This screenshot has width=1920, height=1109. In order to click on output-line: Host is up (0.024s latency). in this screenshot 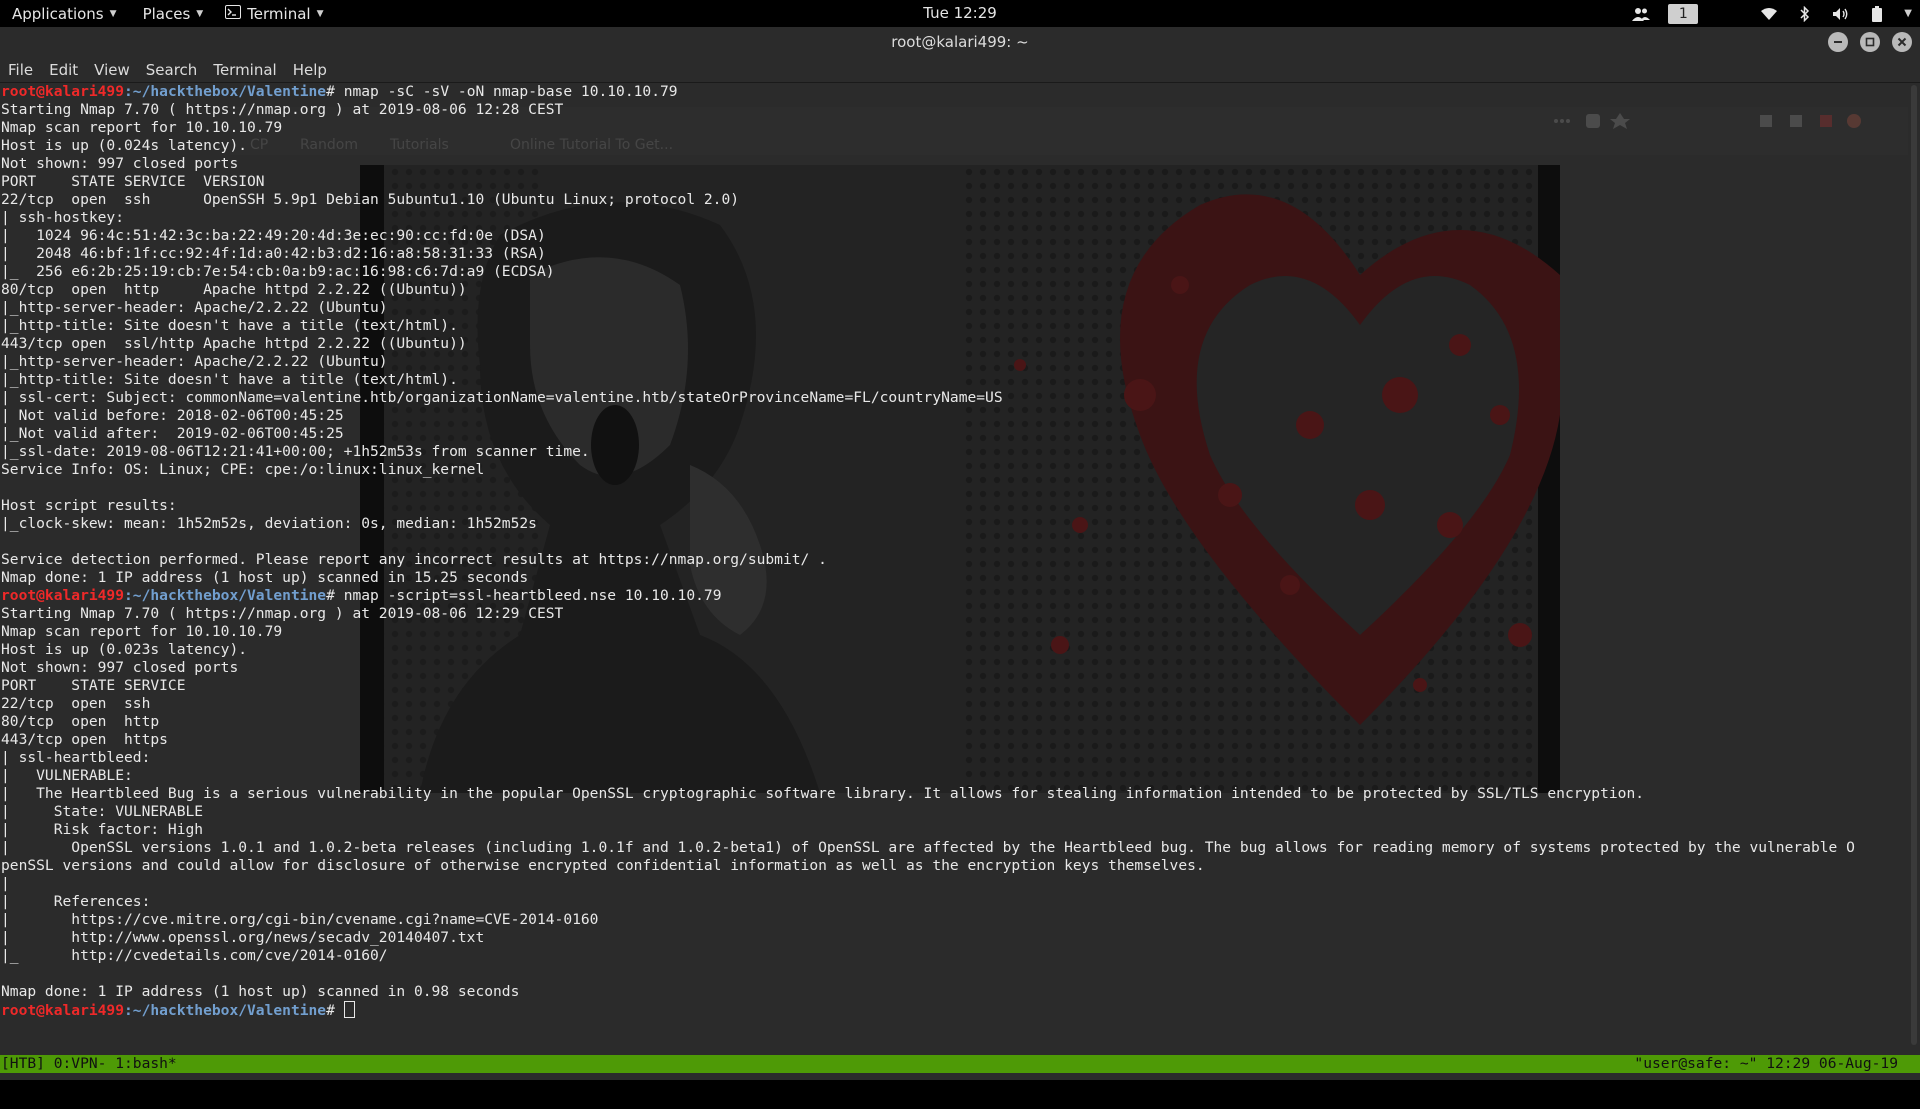, I will do `click(124, 145)`.